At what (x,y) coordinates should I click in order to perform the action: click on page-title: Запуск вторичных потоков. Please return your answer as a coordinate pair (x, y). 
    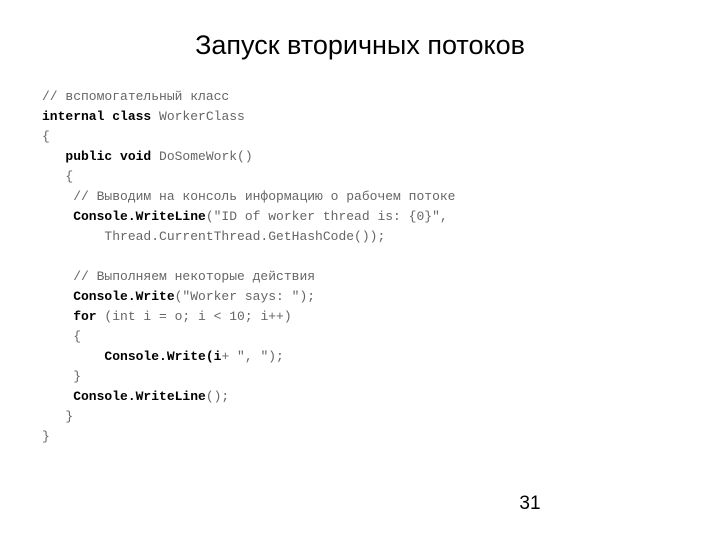
    Looking at the image, I should click on (360, 45).